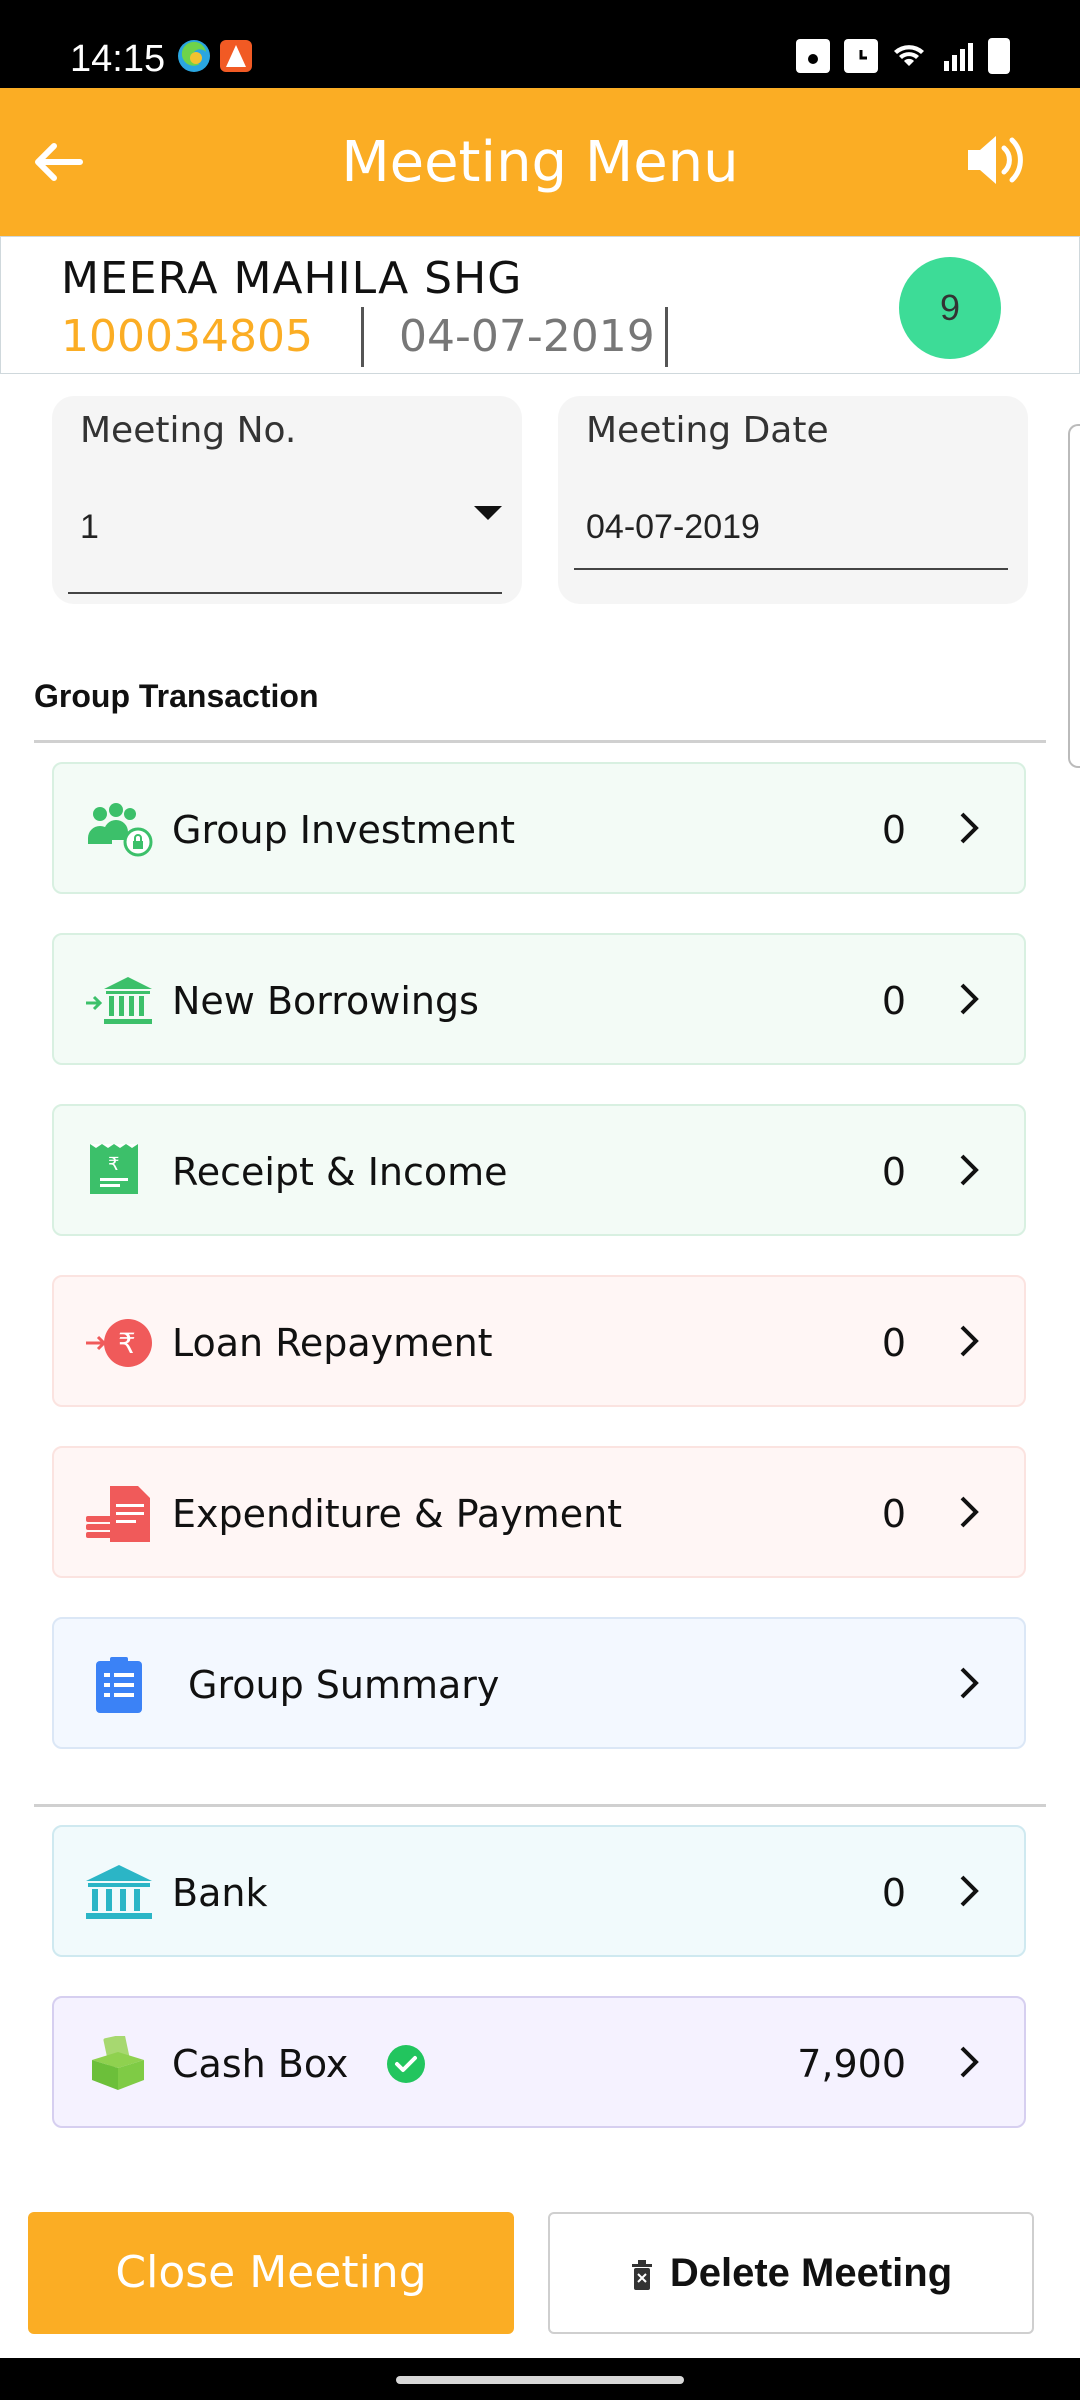 The image size is (1080, 2400). I want to click on menu-item-label: Group Investment, so click(344, 830).